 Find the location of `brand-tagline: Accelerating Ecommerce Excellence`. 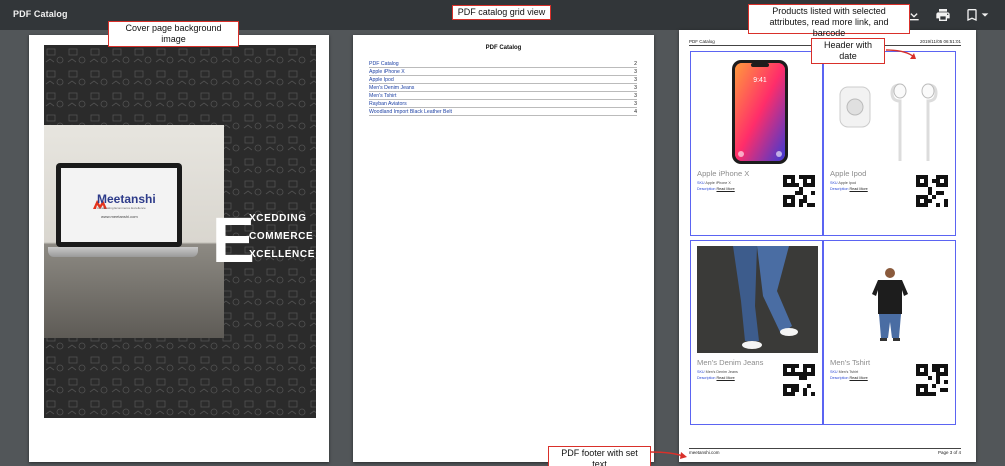

brand-tagline: Accelerating Ecommerce Excellence is located at coordinates (121, 208).